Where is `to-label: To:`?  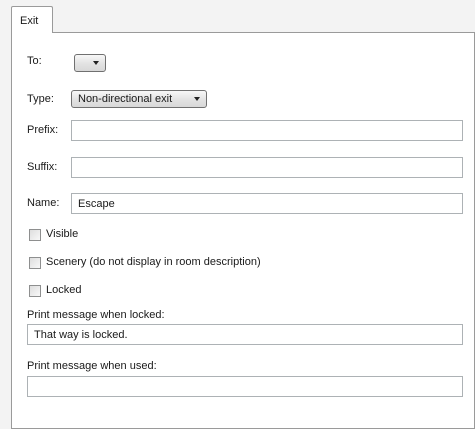
to-label: To: is located at coordinates (34, 61).